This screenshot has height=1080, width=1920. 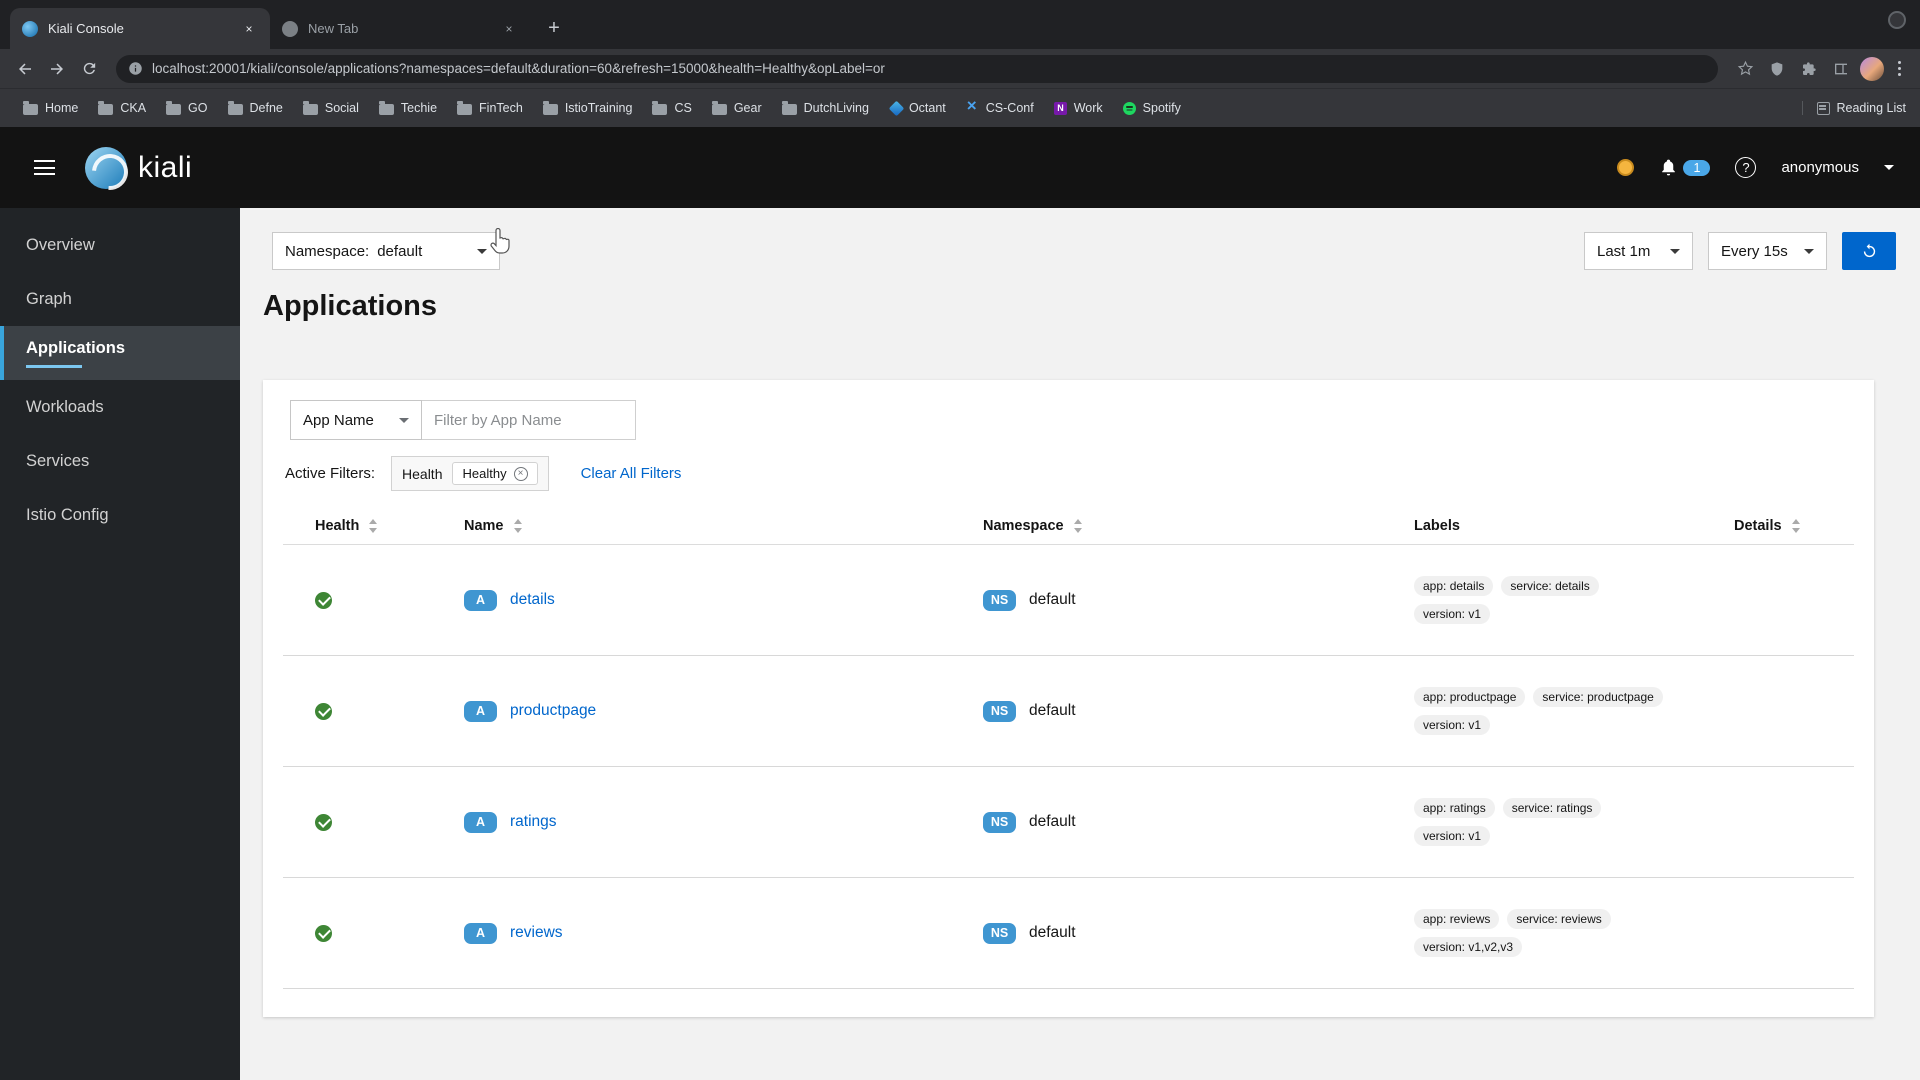 I want to click on sidebar-nav-item: Applications, so click(x=120, y=353).